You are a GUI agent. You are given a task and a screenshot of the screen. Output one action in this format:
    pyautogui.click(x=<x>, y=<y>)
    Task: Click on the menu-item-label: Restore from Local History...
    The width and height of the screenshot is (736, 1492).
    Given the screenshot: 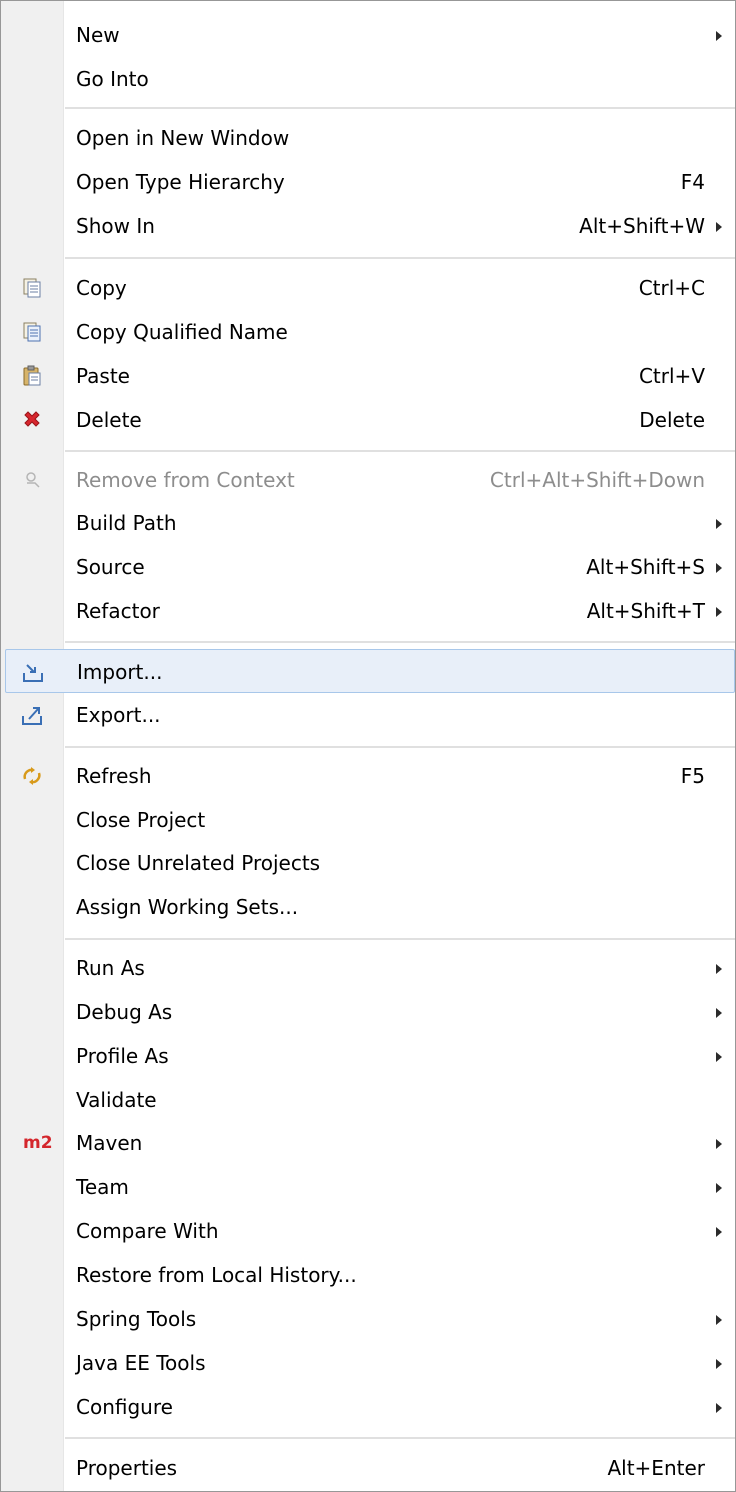 What is the action you would take?
    pyautogui.click(x=216, y=1275)
    